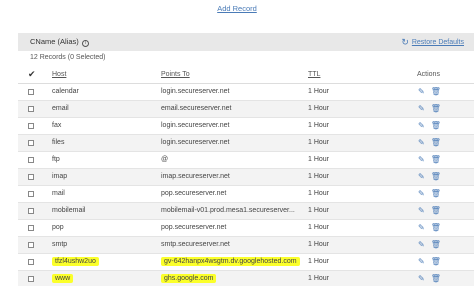  Describe the element at coordinates (246, 92) in the screenshot. I see `table-row: calendar login.secureserver.net 1 Hour ✎ 🗑` at that location.